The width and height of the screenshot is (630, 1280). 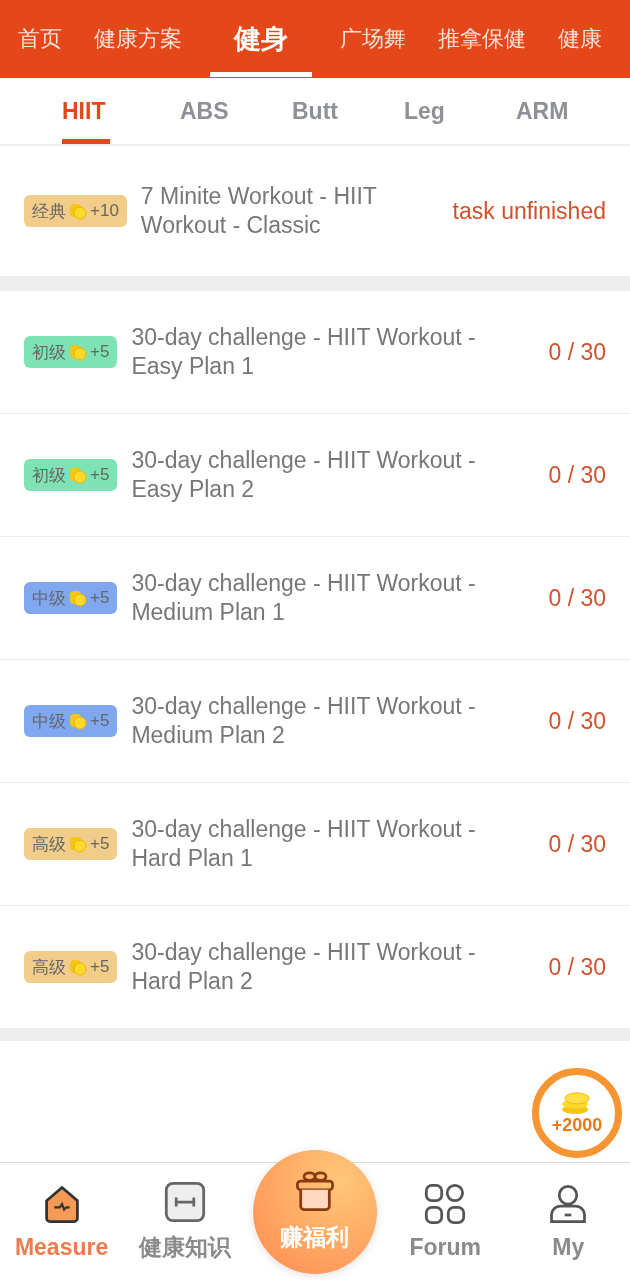 What do you see at coordinates (304, 475) in the screenshot?
I see `plan-title: 30-day challenge - HIIT Workout - Easy Plan 2` at bounding box center [304, 475].